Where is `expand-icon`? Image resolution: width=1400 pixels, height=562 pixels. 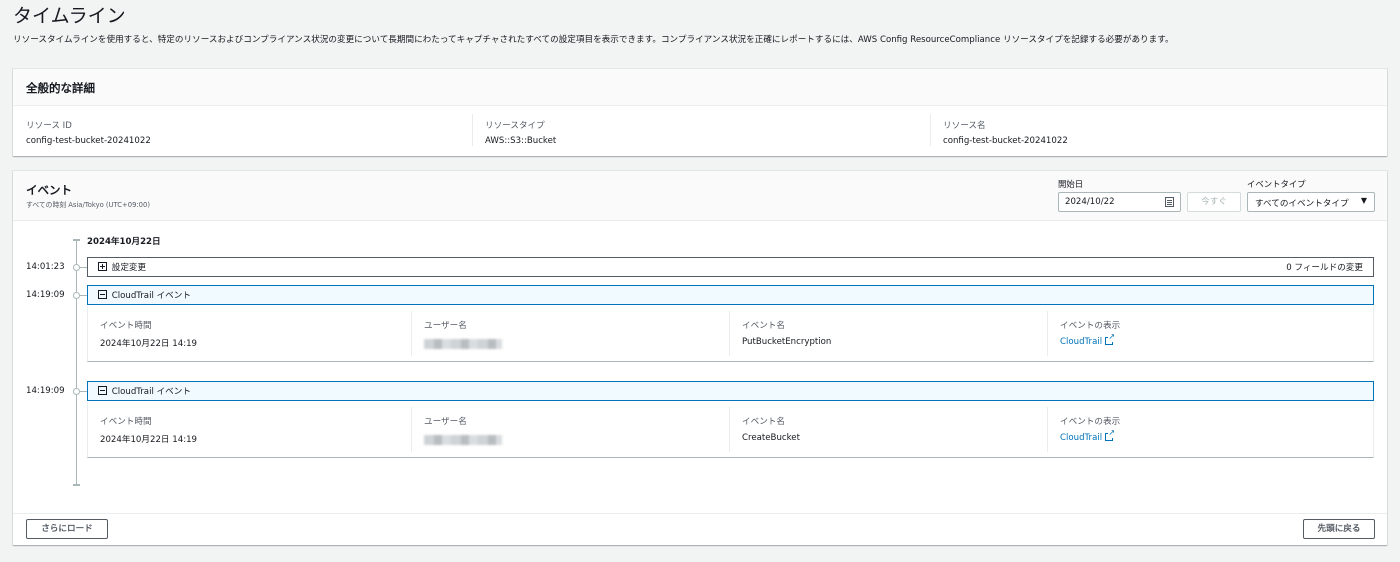 expand-icon is located at coordinates (102, 266).